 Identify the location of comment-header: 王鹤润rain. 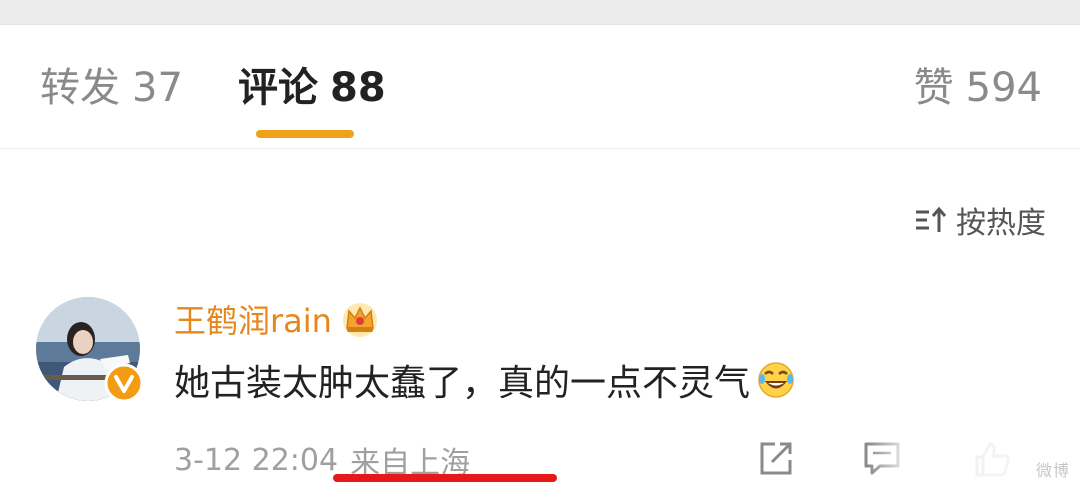
(277, 319).